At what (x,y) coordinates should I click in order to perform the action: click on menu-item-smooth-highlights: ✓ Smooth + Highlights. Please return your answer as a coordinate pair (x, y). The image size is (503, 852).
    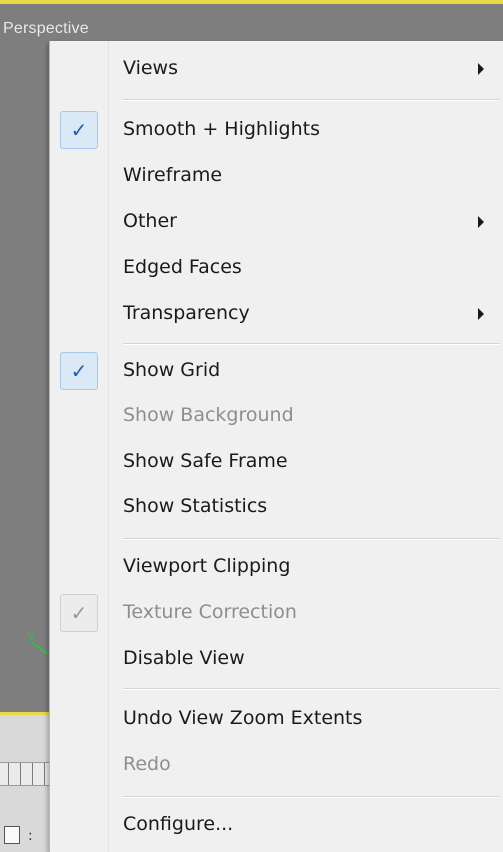
    Looking at the image, I should click on (276, 130).